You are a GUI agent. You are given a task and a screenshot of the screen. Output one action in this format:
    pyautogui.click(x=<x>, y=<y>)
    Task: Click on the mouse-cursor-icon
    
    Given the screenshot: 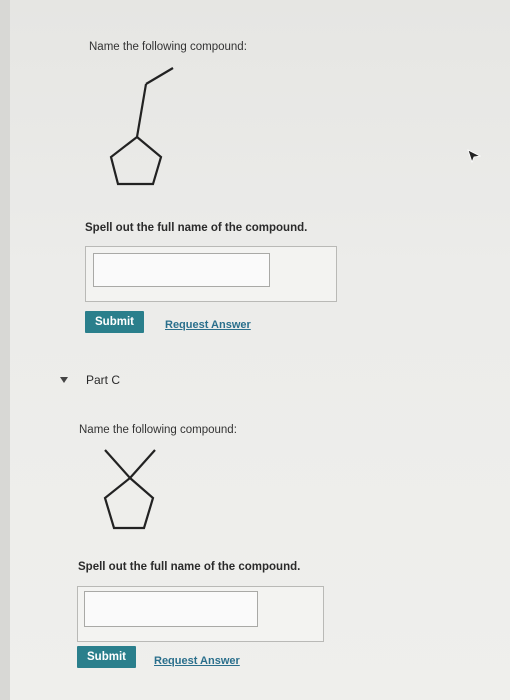 What is the action you would take?
    pyautogui.click(x=474, y=156)
    